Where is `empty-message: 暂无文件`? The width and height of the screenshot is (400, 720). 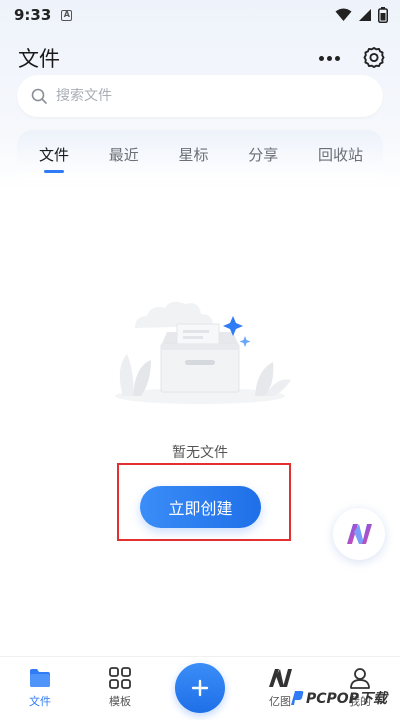
empty-message: 暂无文件 is located at coordinates (200, 453).